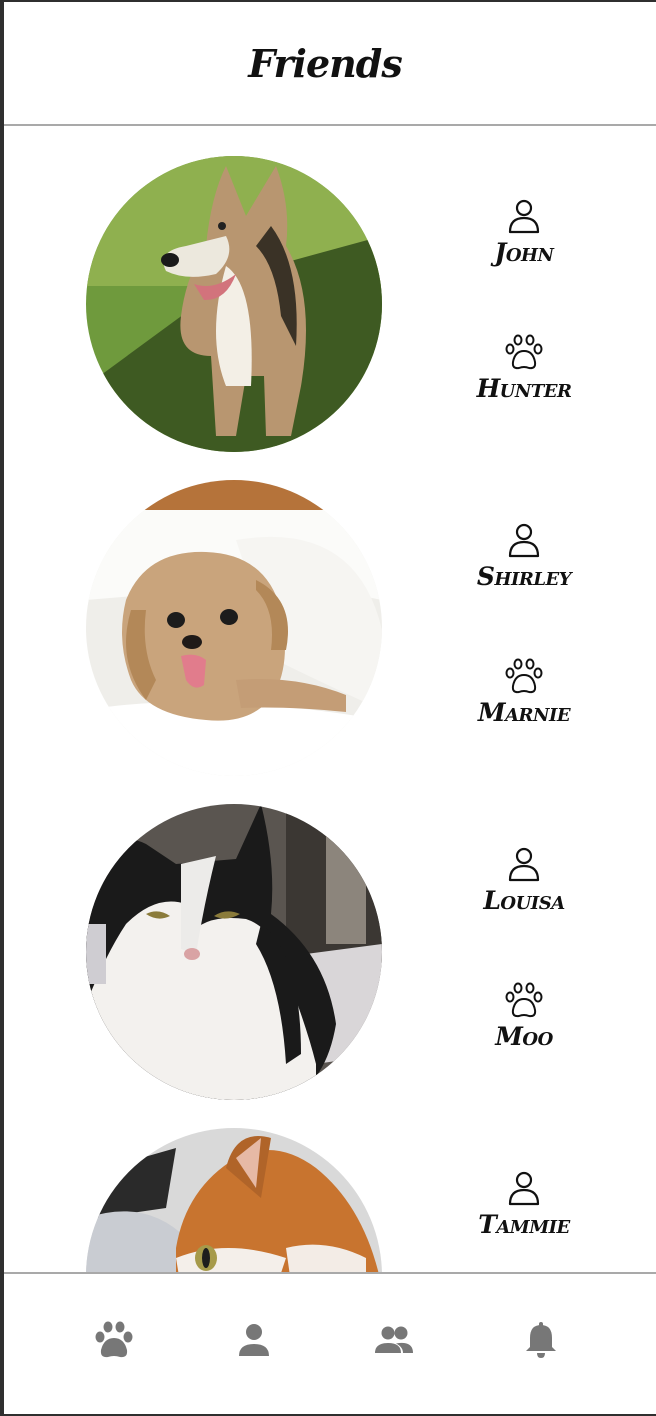 The image size is (656, 1416). I want to click on owner-entry: Shirley, so click(524, 555).